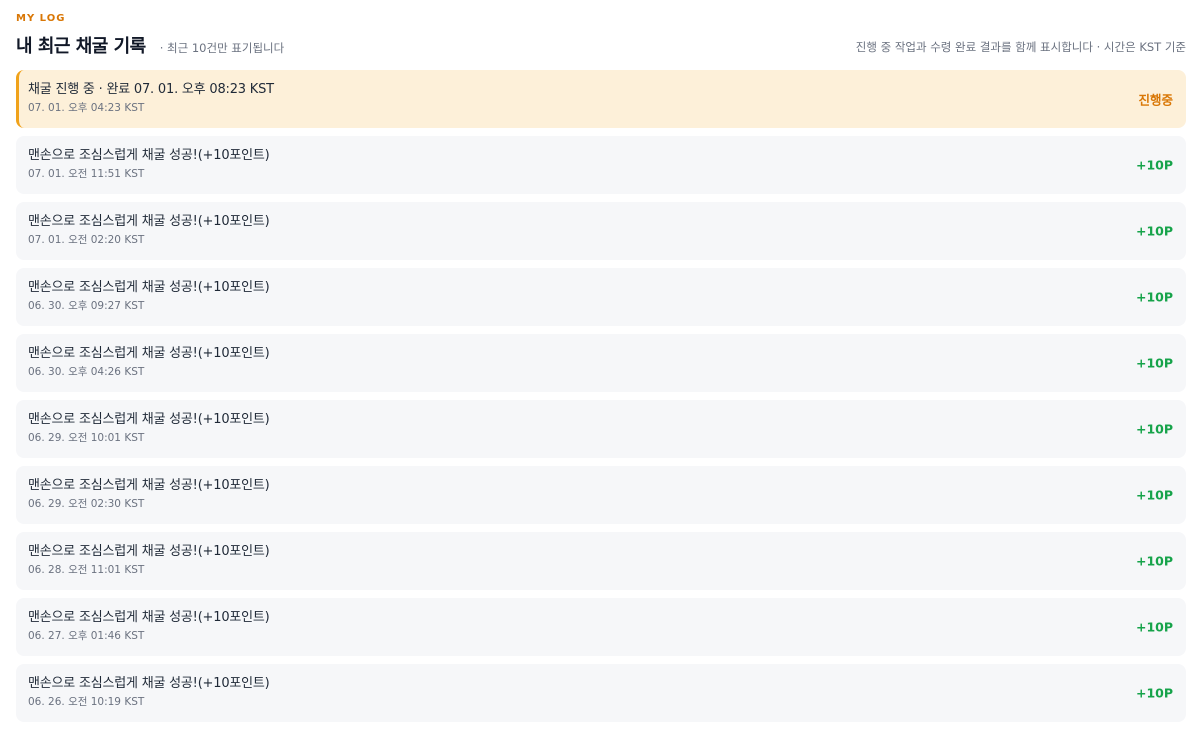 The image size is (1195, 733). Describe the element at coordinates (151, 89) in the screenshot. I see `log-item-message: 채굴 진행 중 · 완료 07. 01. 오후 08:23 KST` at that location.